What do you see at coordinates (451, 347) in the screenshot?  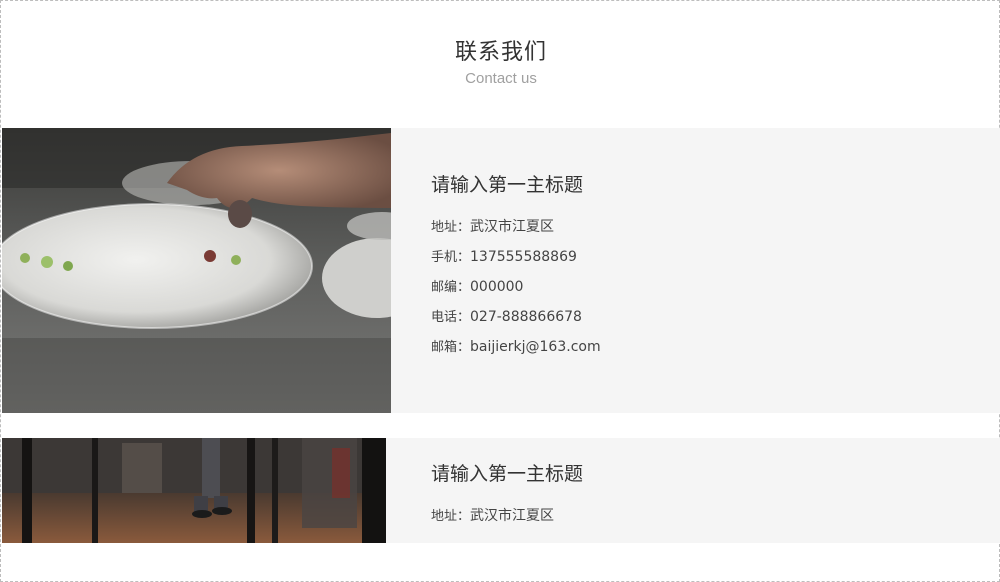 I see `email-label: 邮箱：` at bounding box center [451, 347].